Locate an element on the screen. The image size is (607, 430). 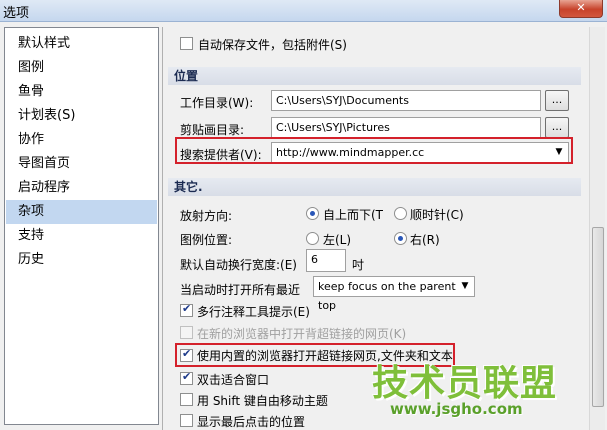
autosave-checkbox is located at coordinates (186, 43).